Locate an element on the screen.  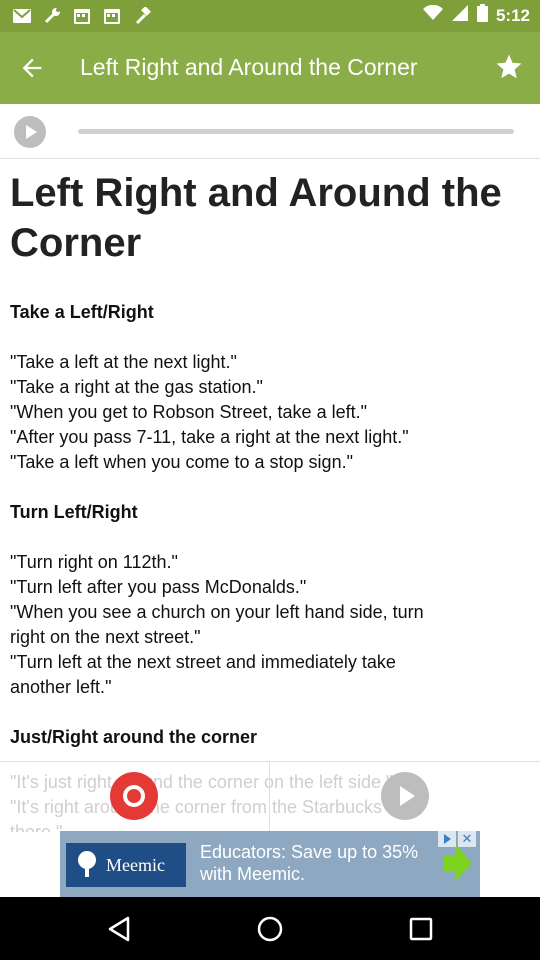
record-dot is located at coordinates (134, 796).